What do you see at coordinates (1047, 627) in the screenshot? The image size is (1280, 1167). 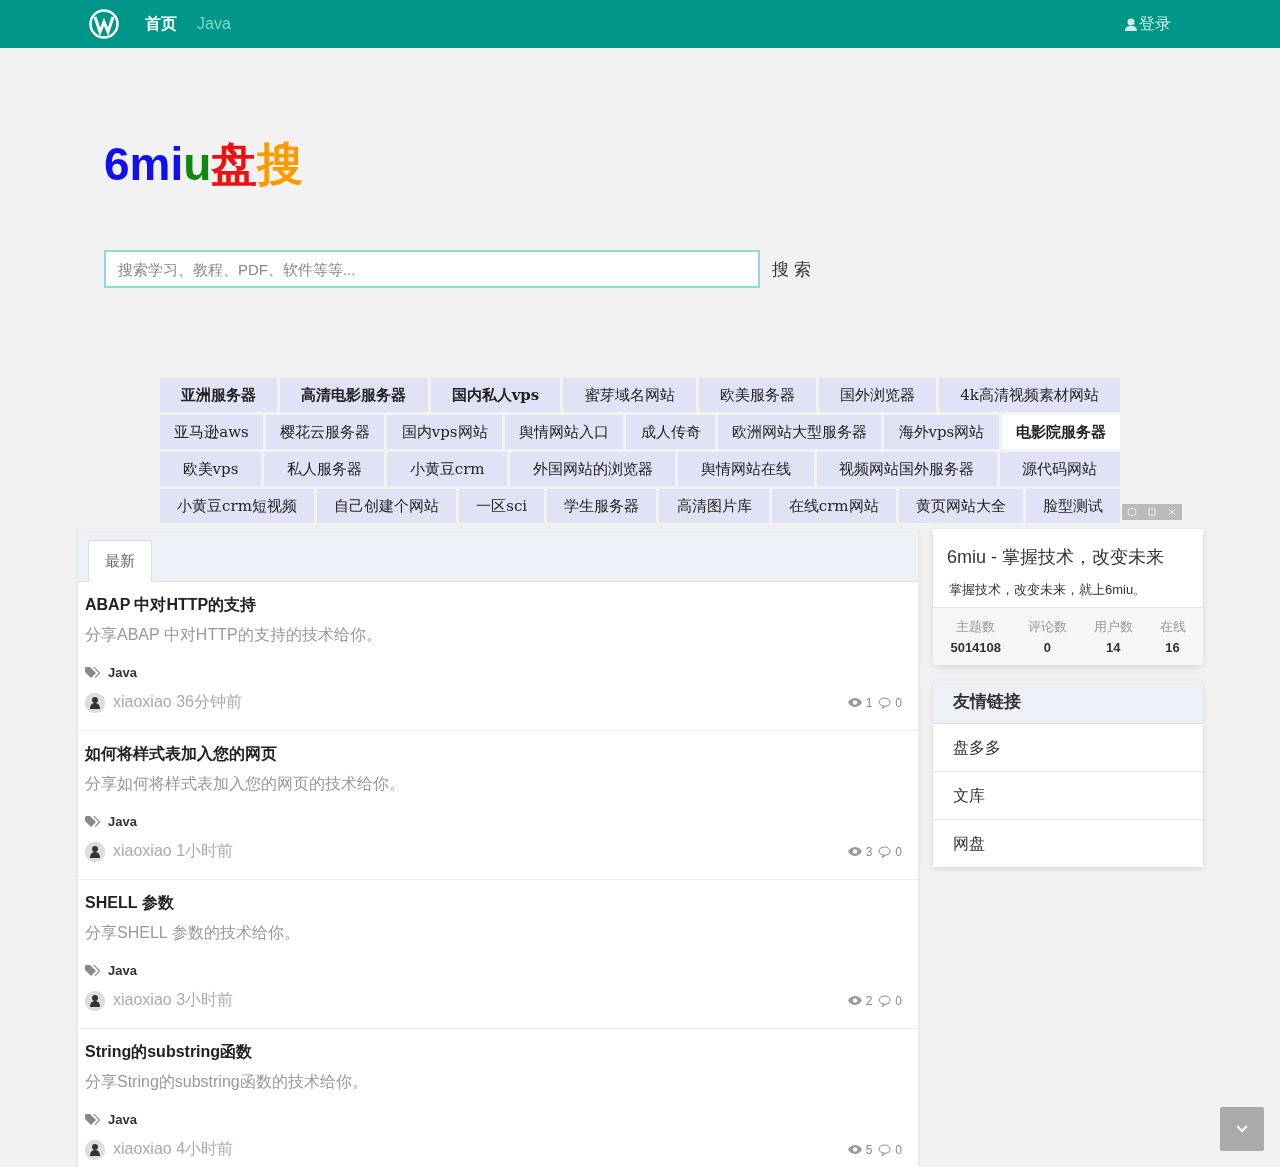 I see `stat-label: 评论数` at bounding box center [1047, 627].